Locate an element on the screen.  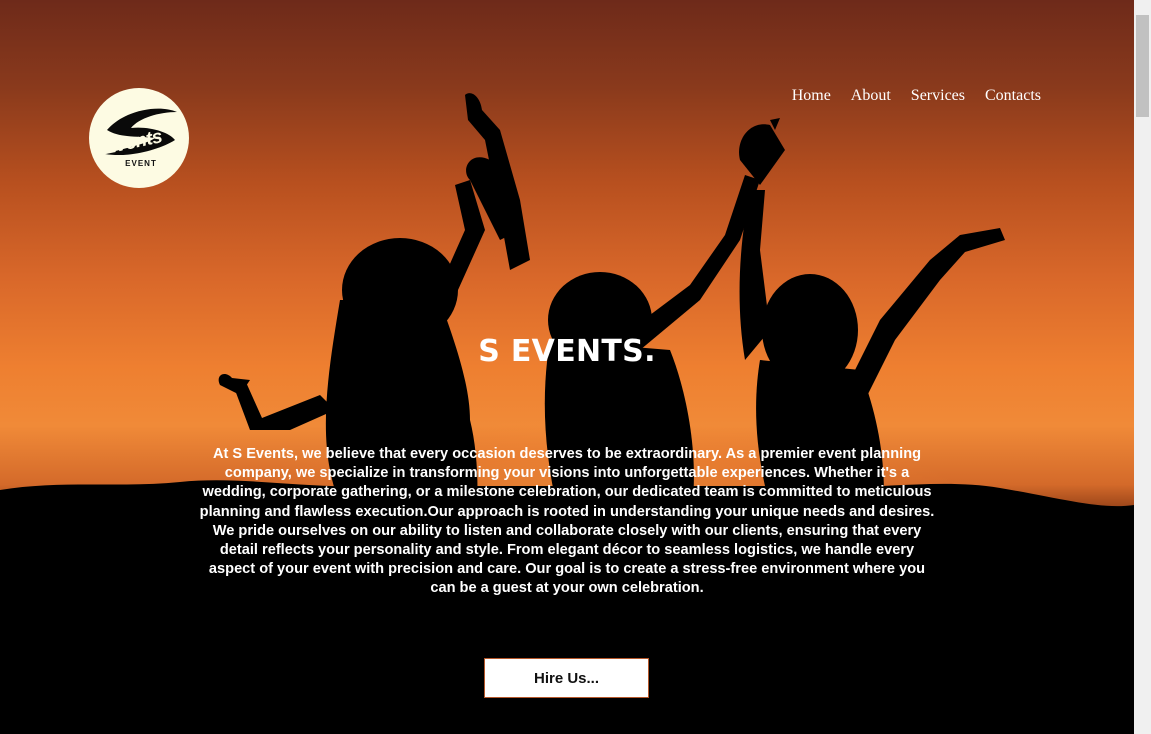
hero-title: S EVENTS. is located at coordinates (567, 351).